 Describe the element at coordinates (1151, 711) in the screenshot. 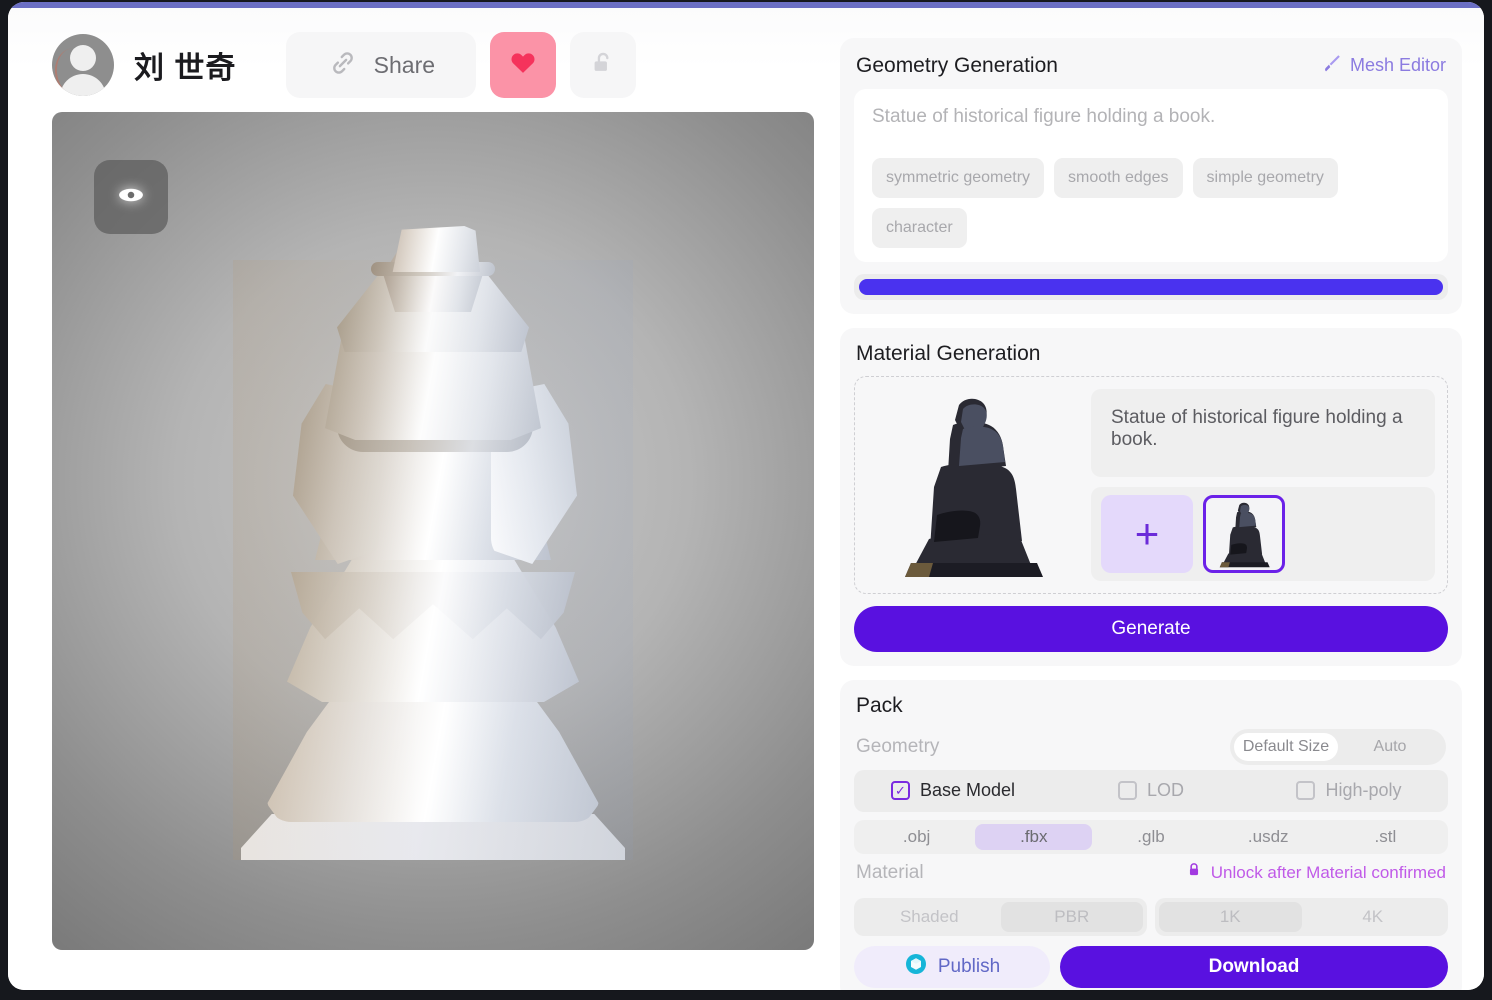

I see `pack-card-header: Pack` at that location.